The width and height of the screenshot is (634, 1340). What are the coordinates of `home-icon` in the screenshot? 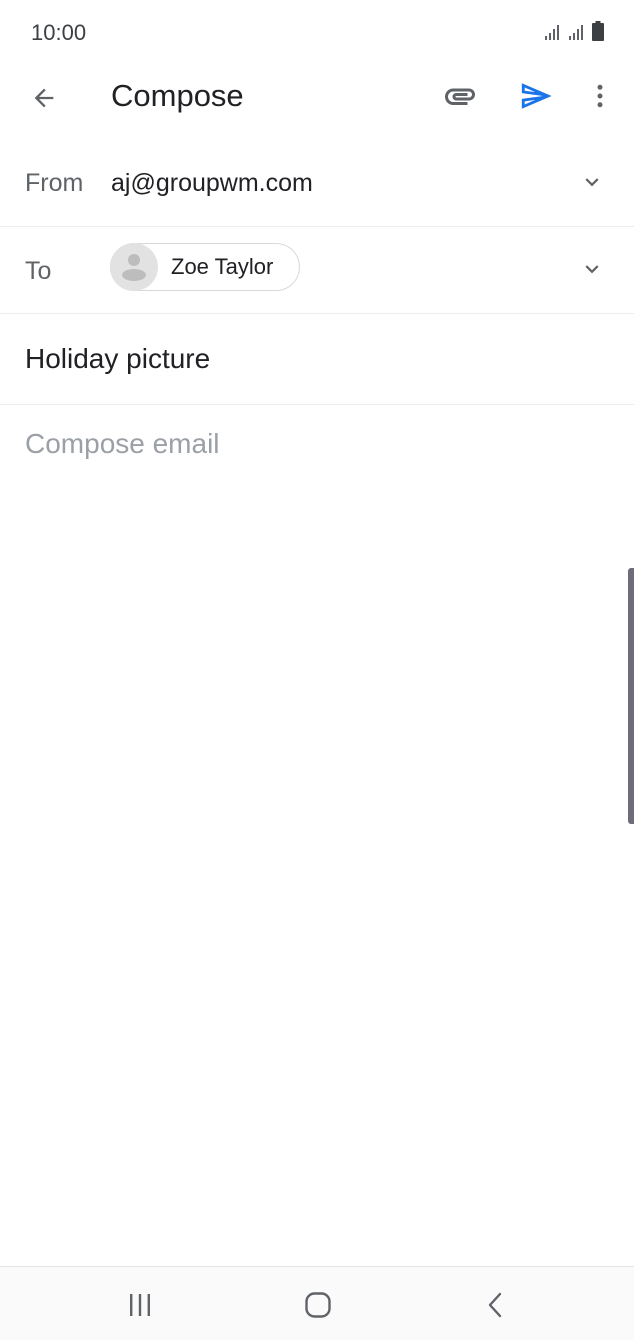 It's located at (318, 1305).